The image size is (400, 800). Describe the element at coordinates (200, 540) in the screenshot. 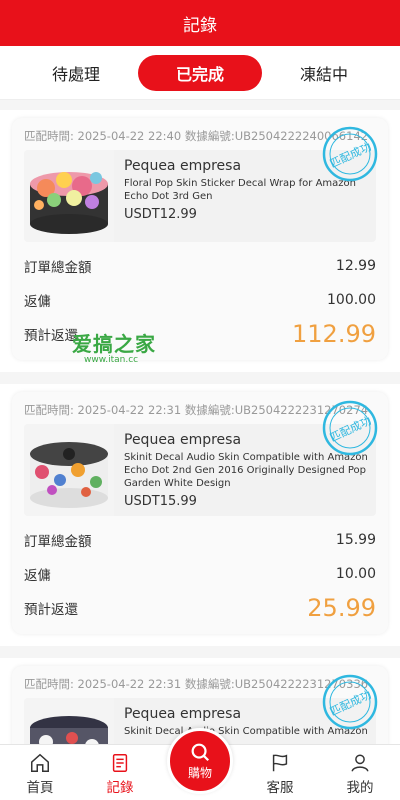

I see `order-total-row: 訂單總金額 15.99` at that location.